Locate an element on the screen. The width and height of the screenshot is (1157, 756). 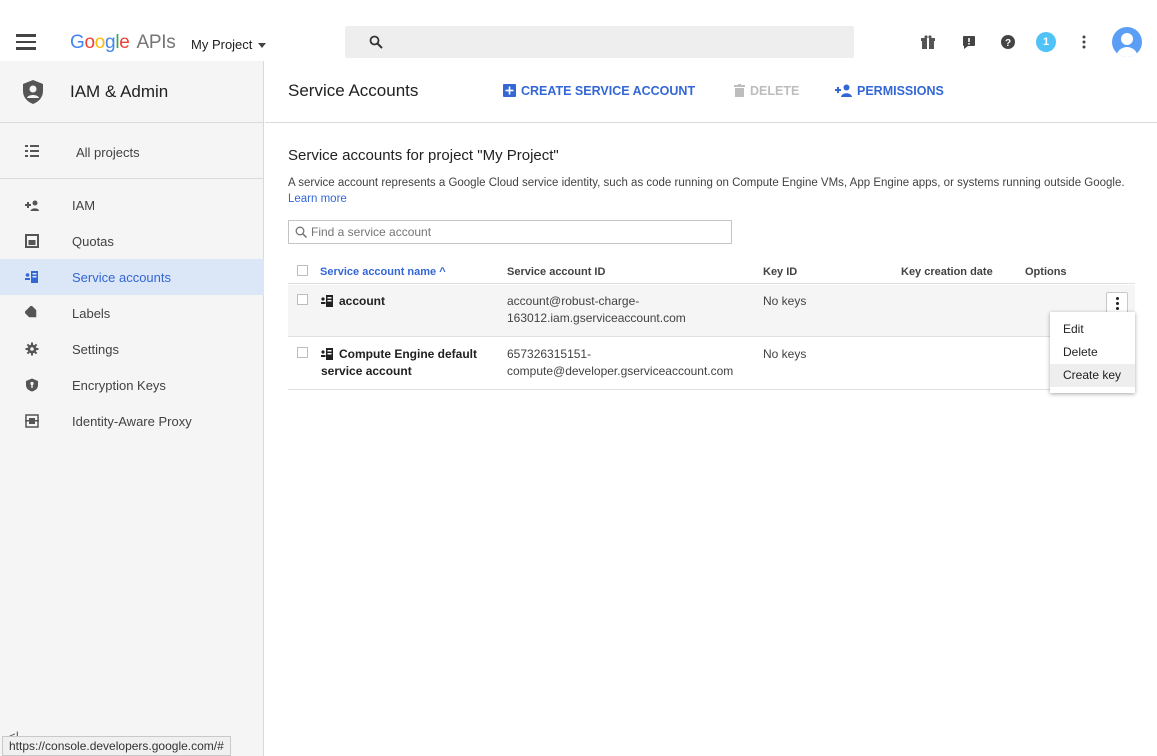
row-options-button is located at coordinates (1117, 303).